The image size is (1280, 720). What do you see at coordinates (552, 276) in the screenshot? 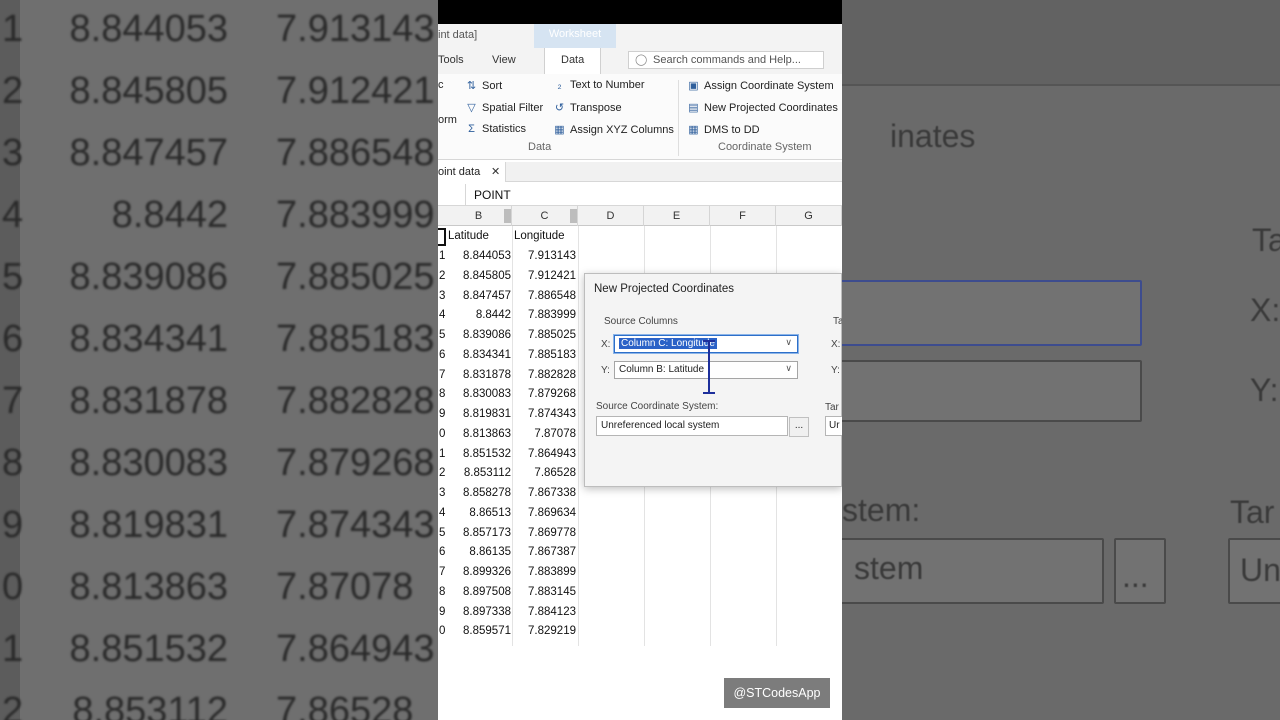
I see `longitude-cell: 7.912421` at bounding box center [552, 276].